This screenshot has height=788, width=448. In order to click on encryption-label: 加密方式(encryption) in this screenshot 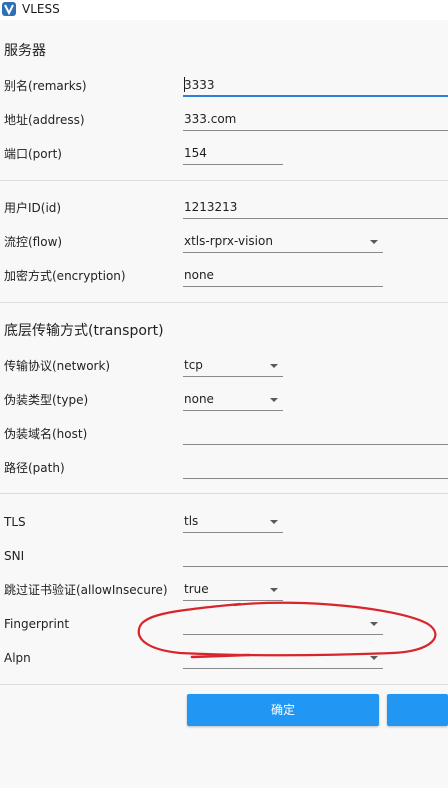, I will do `click(65, 276)`.